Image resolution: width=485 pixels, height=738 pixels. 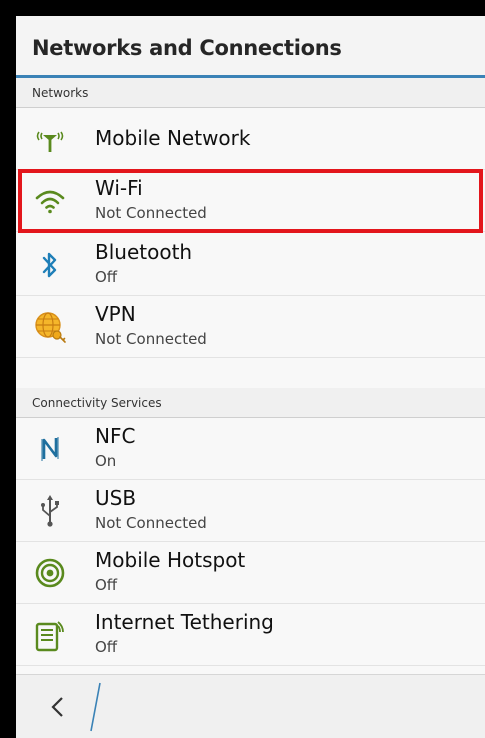 I want to click on item-label: Mobile Hotspot, so click(x=170, y=560).